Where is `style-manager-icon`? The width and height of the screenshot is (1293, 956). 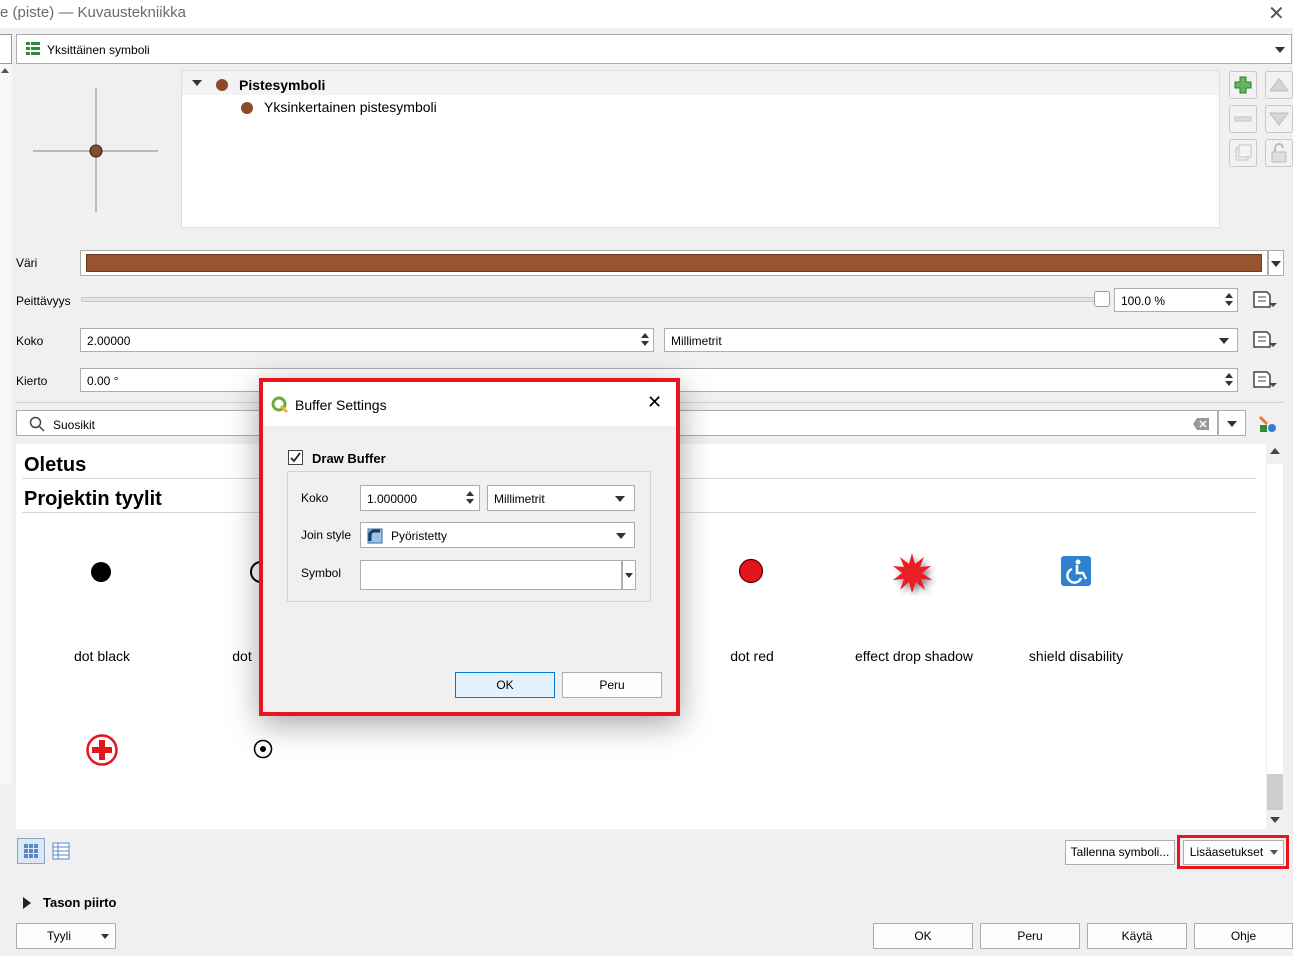
style-manager-icon is located at coordinates (1268, 424).